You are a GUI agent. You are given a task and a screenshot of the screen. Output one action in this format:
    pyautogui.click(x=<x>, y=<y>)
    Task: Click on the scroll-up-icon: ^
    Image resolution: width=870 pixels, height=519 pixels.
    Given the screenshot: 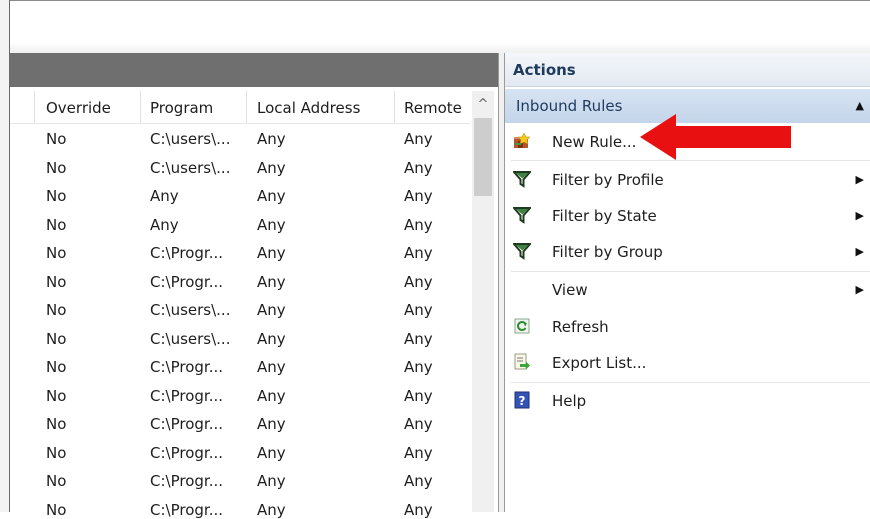 What is the action you would take?
    pyautogui.click(x=483, y=105)
    